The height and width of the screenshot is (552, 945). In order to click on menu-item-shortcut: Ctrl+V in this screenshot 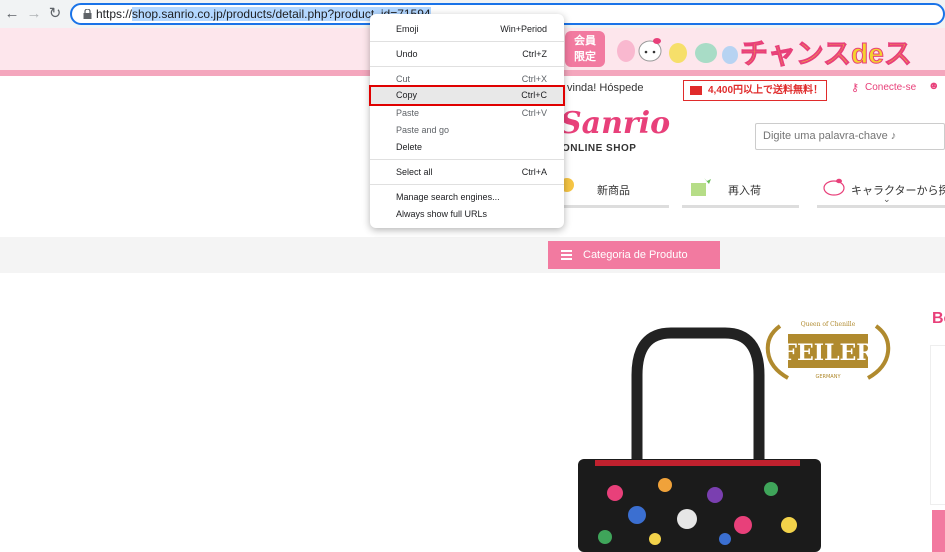, I will do `click(534, 113)`.